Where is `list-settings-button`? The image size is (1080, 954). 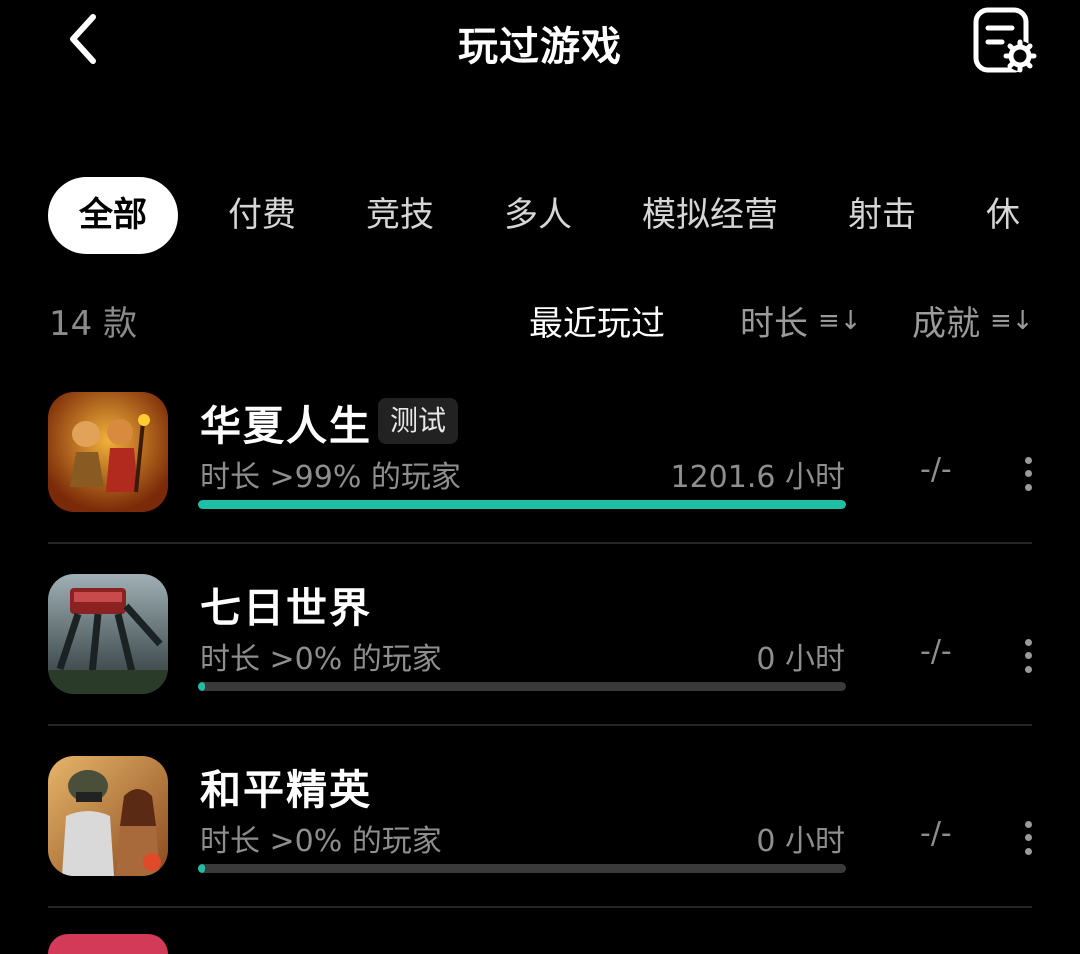 list-settings-button is located at coordinates (1006, 40).